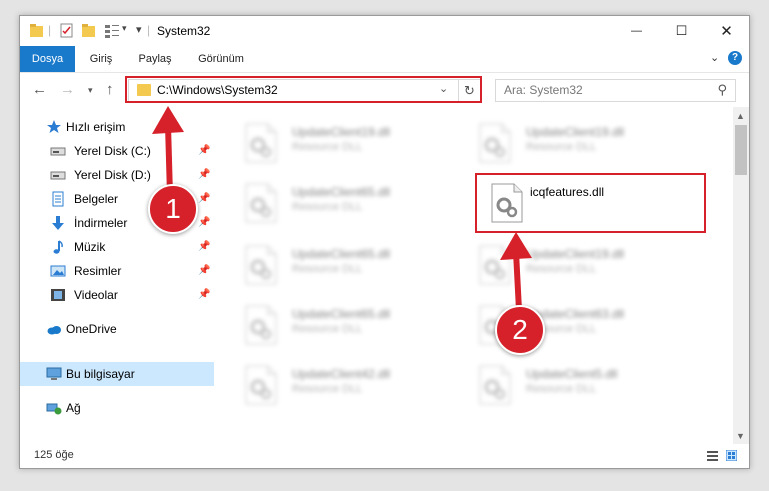 The height and width of the screenshot is (491, 769). Describe the element at coordinates (139, 31) in the screenshot. I see `customize-qa-icon: ▾` at that location.